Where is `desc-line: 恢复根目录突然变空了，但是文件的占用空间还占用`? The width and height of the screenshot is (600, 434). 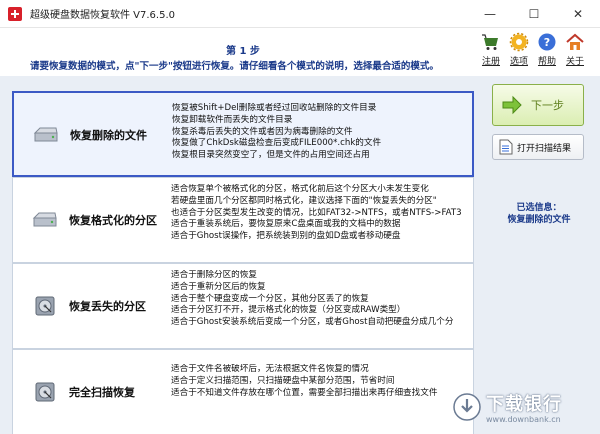
desc-line: 恢复根目录突然变空了，但是文件的占用空间还占用 is located at coordinates (271, 155).